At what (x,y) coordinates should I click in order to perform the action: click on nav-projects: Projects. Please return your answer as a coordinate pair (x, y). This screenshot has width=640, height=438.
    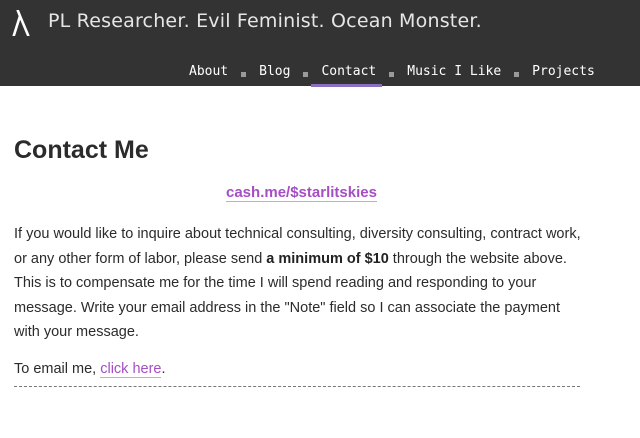
    Looking at the image, I should click on (563, 72).